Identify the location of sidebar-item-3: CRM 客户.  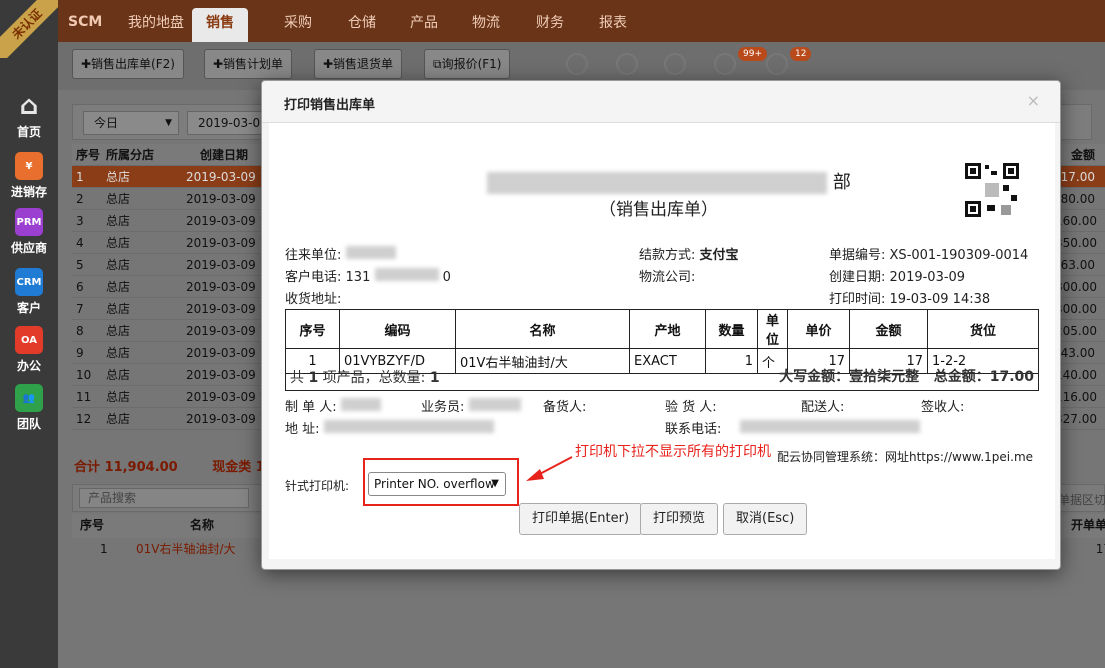
(29, 292).